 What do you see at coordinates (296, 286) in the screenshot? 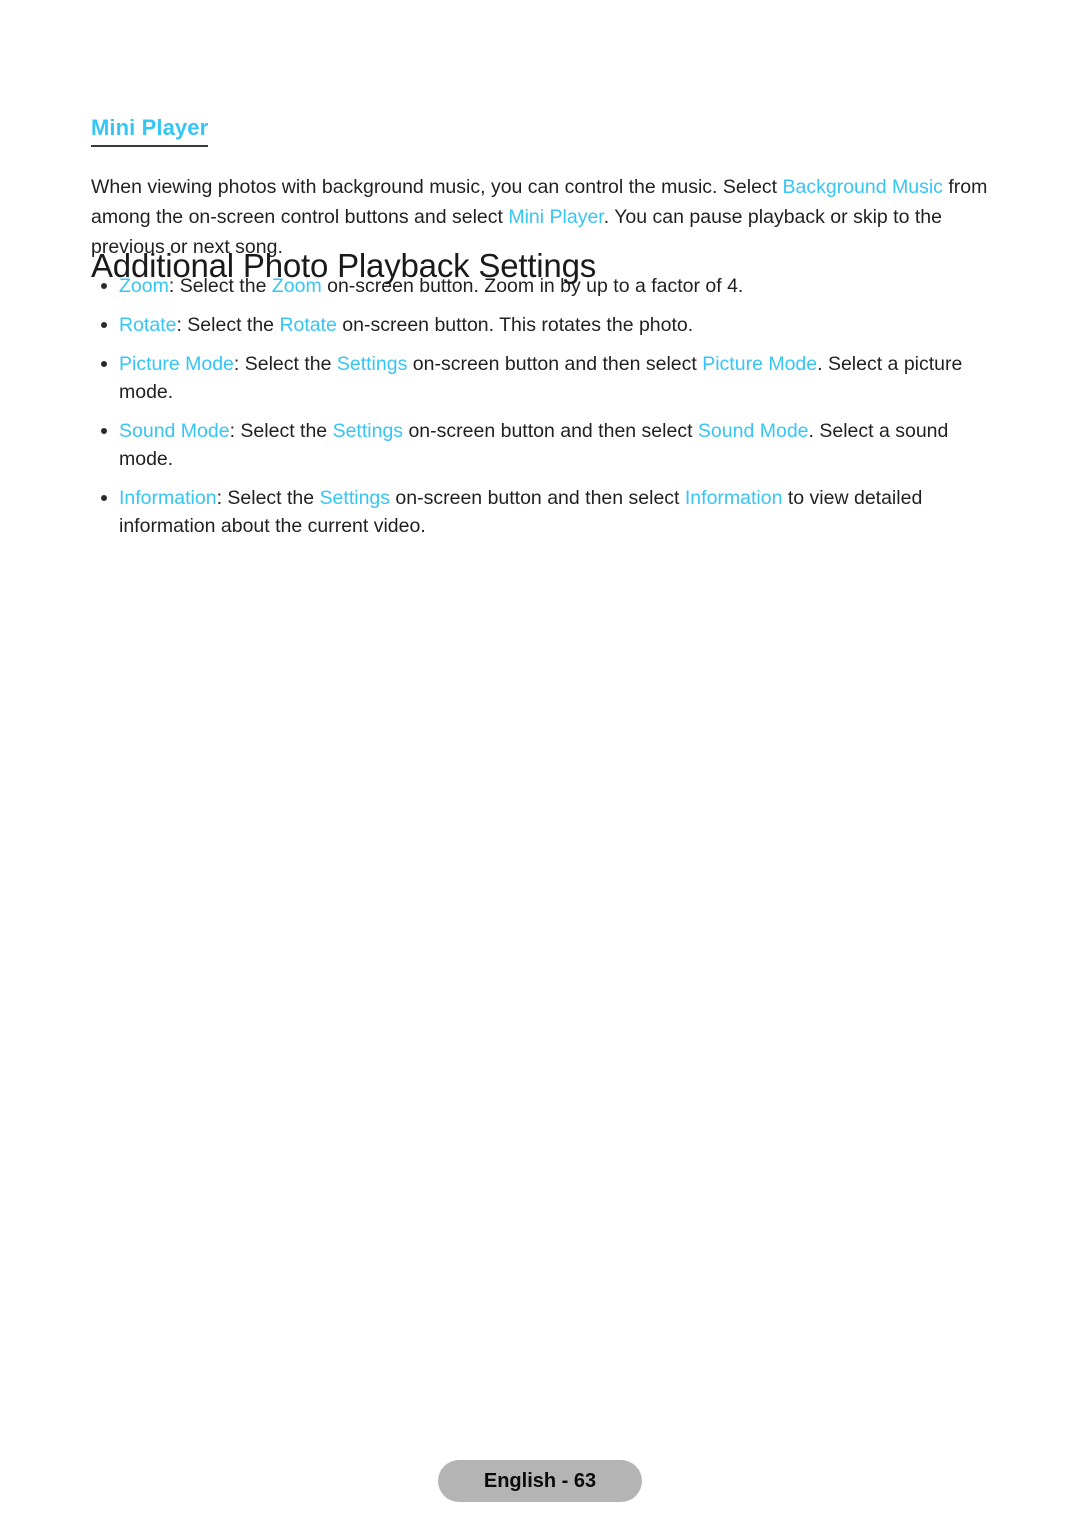
I see `list-item-term-b: Zoom` at bounding box center [296, 286].